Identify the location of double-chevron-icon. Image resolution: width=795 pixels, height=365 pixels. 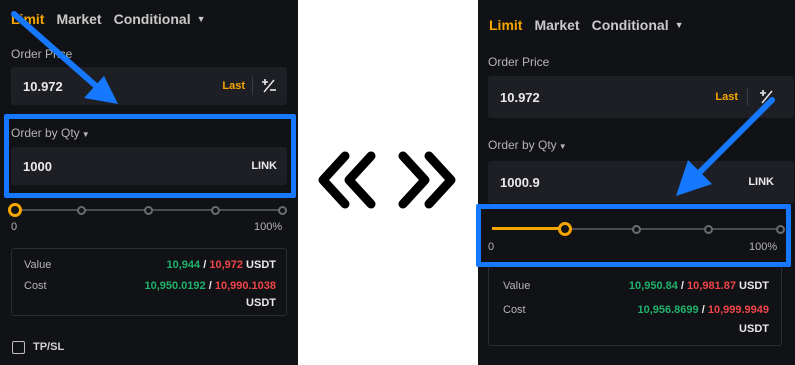
(387, 180).